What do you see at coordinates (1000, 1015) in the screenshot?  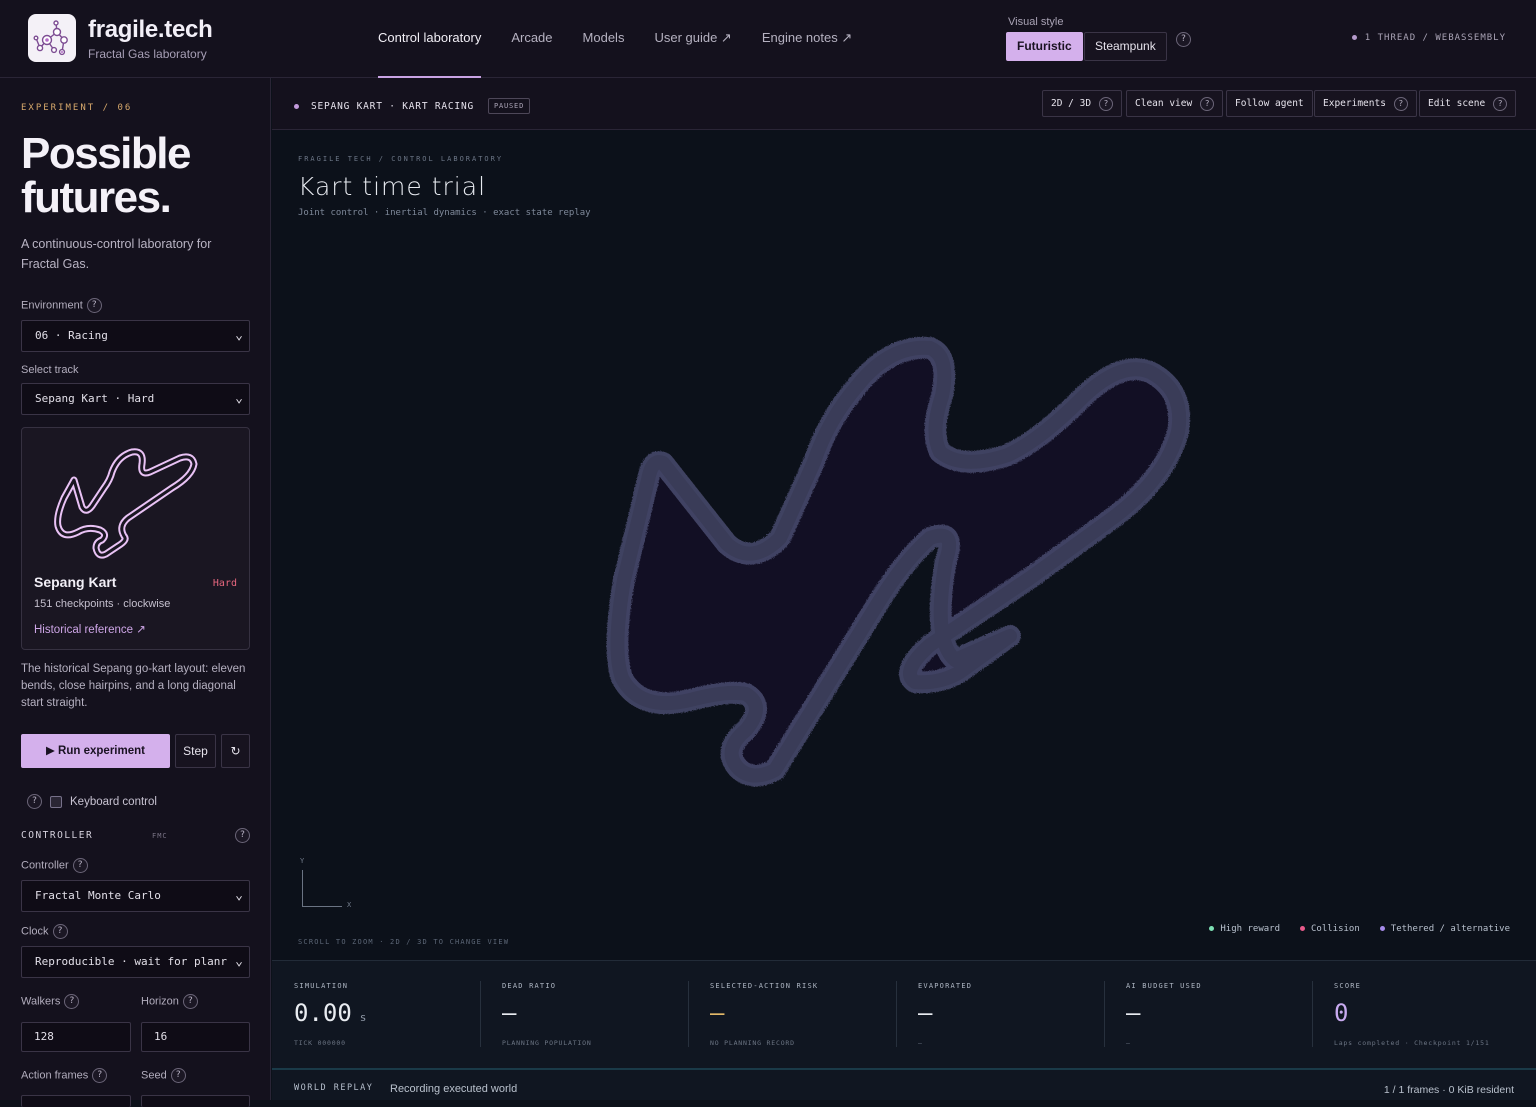 I see `stat-evaporated: EVAPORATED — —` at bounding box center [1000, 1015].